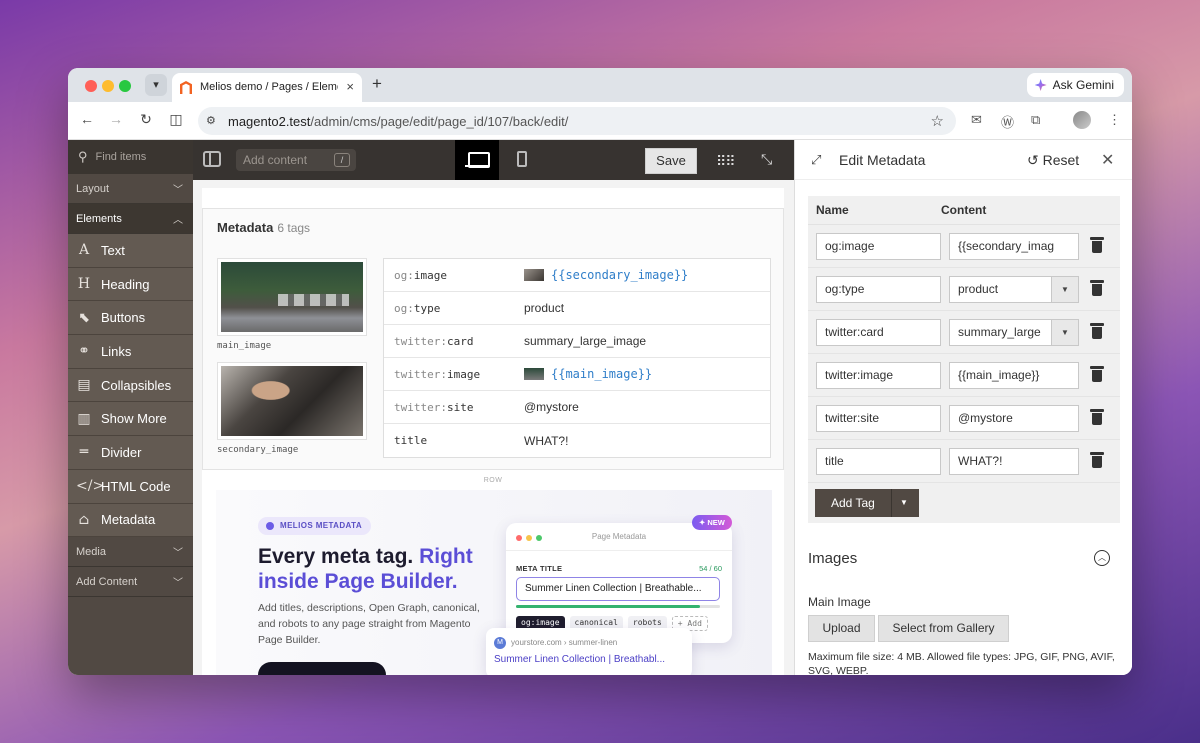  What do you see at coordinates (130, 157) in the screenshot?
I see `find-items-search: ⚲ Find items` at bounding box center [130, 157].